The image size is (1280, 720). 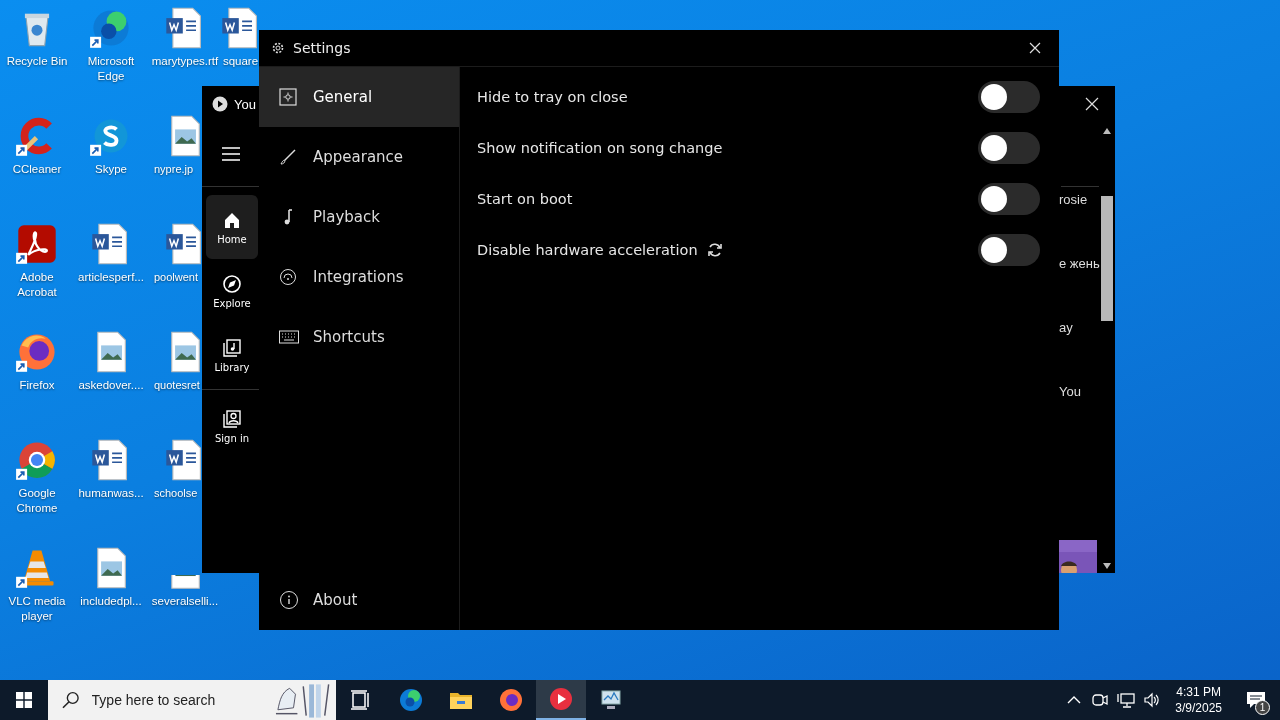 What do you see at coordinates (289, 337) in the screenshot?
I see `keyboard-icon` at bounding box center [289, 337].